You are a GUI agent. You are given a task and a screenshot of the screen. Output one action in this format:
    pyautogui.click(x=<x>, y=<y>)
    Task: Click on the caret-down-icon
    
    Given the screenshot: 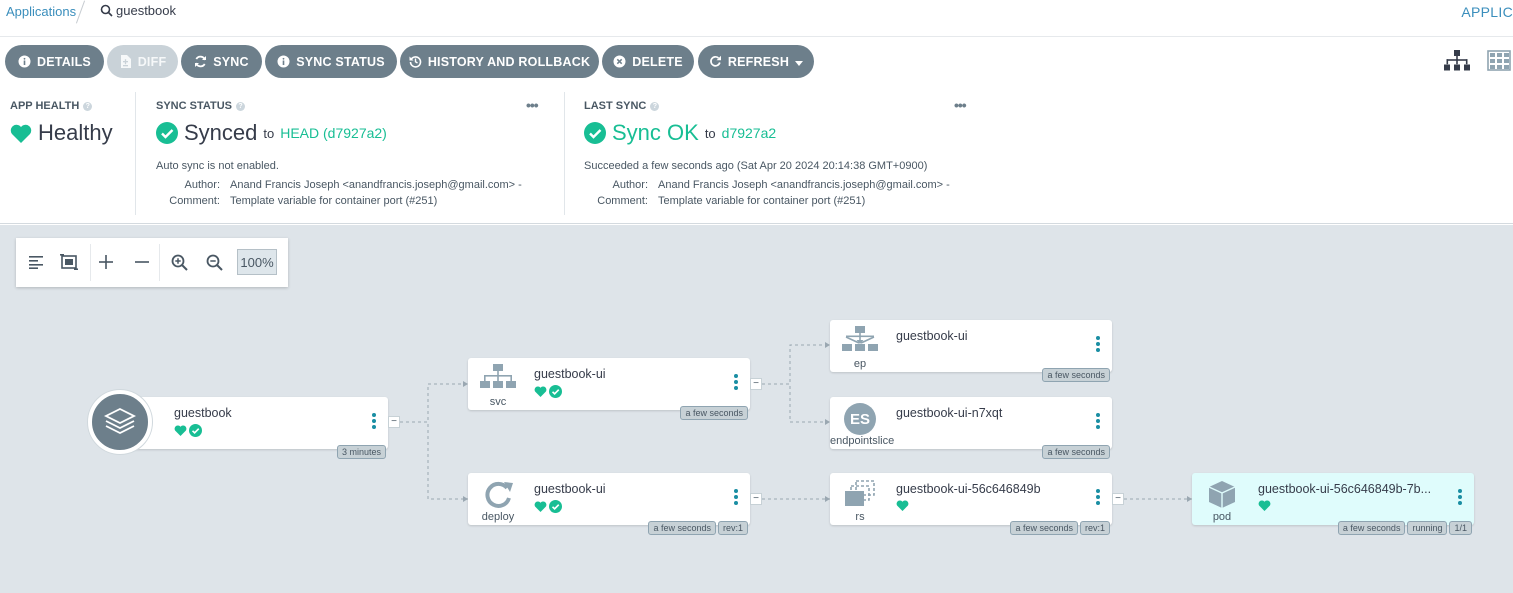 What is the action you would take?
    pyautogui.click(x=799, y=62)
    